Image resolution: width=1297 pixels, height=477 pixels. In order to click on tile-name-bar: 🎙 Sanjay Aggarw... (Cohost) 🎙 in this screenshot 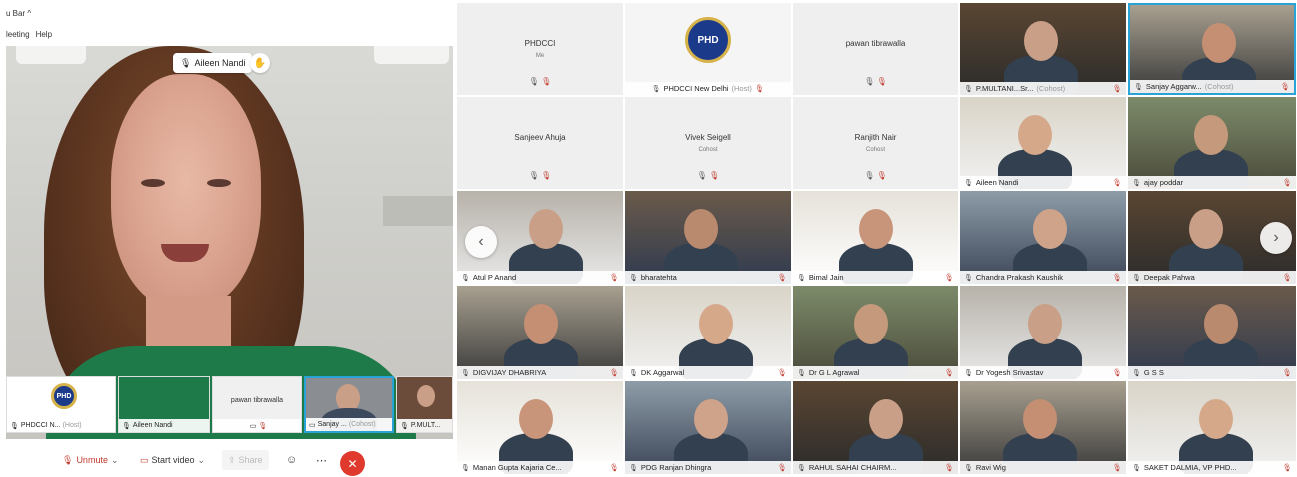, I will do `click(1212, 86)`.